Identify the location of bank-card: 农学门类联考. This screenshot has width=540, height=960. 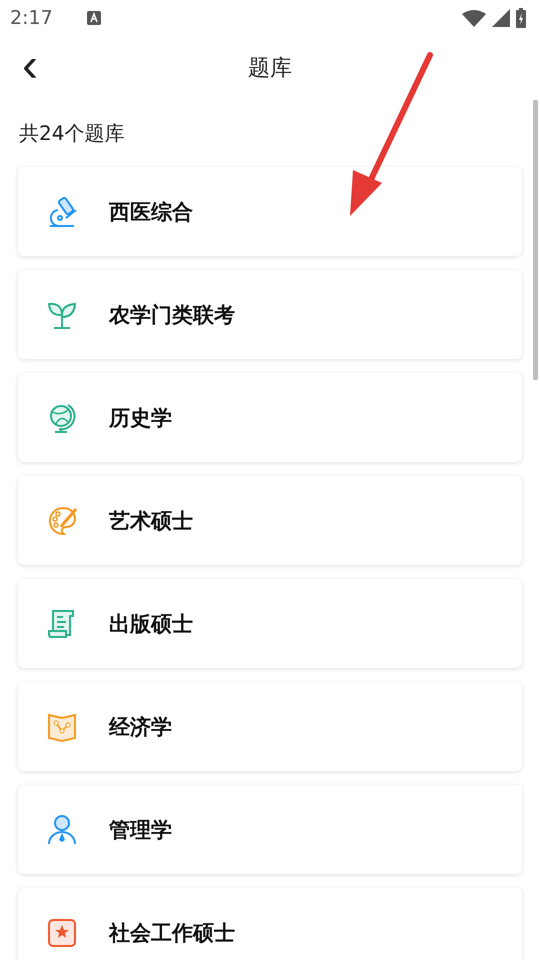
(270, 314).